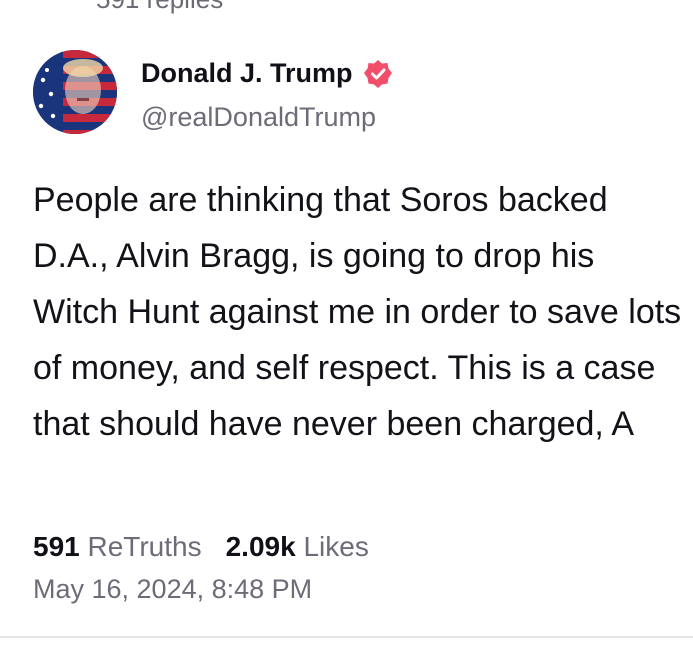 The height and width of the screenshot is (655, 693). I want to click on avatar-image, so click(75, 92).